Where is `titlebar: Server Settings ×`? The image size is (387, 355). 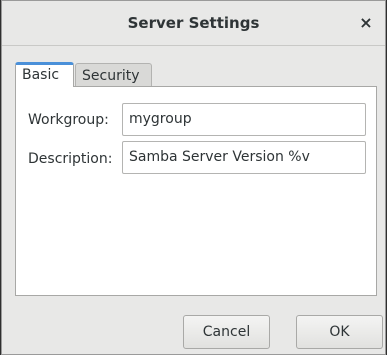
titlebar: Server Settings × is located at coordinates (193, 23).